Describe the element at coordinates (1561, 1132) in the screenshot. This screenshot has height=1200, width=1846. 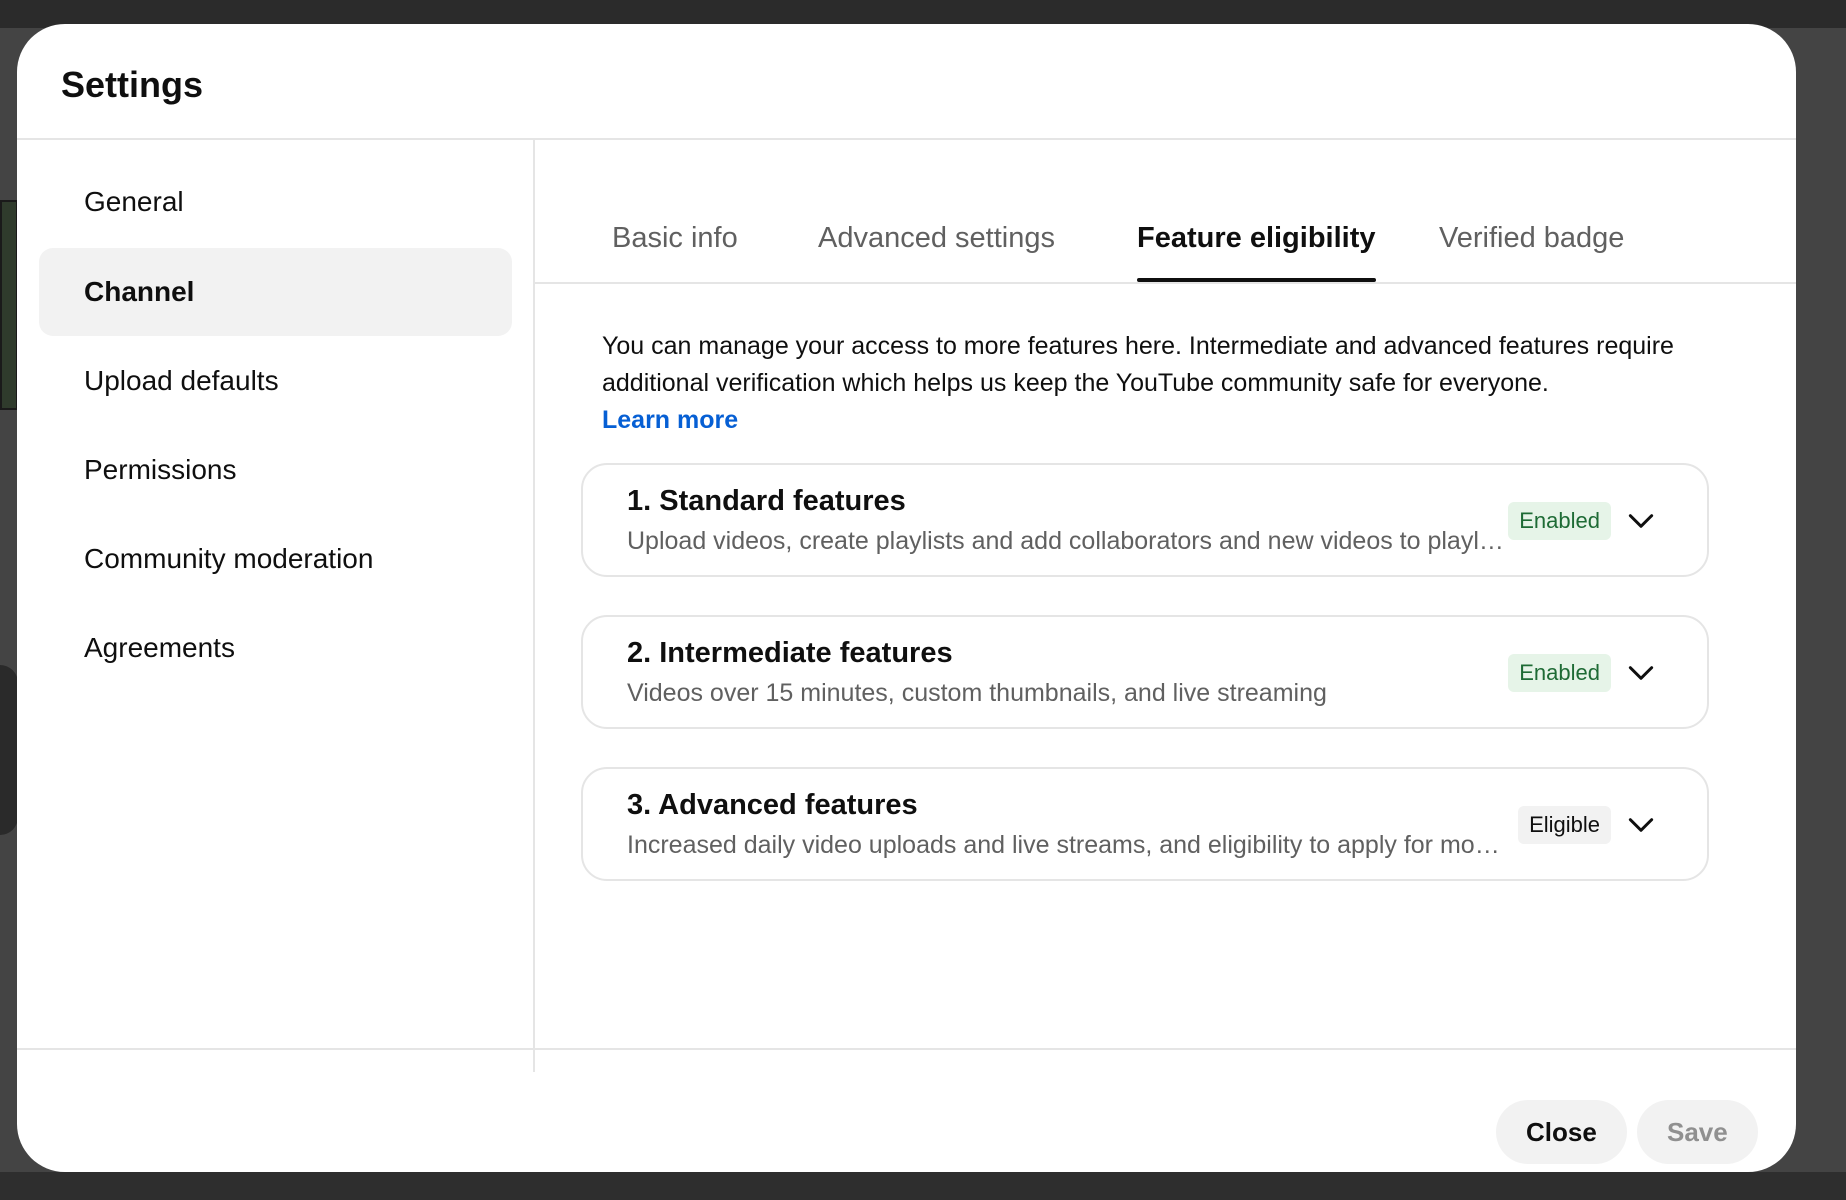
I see `close-button: Close` at that location.